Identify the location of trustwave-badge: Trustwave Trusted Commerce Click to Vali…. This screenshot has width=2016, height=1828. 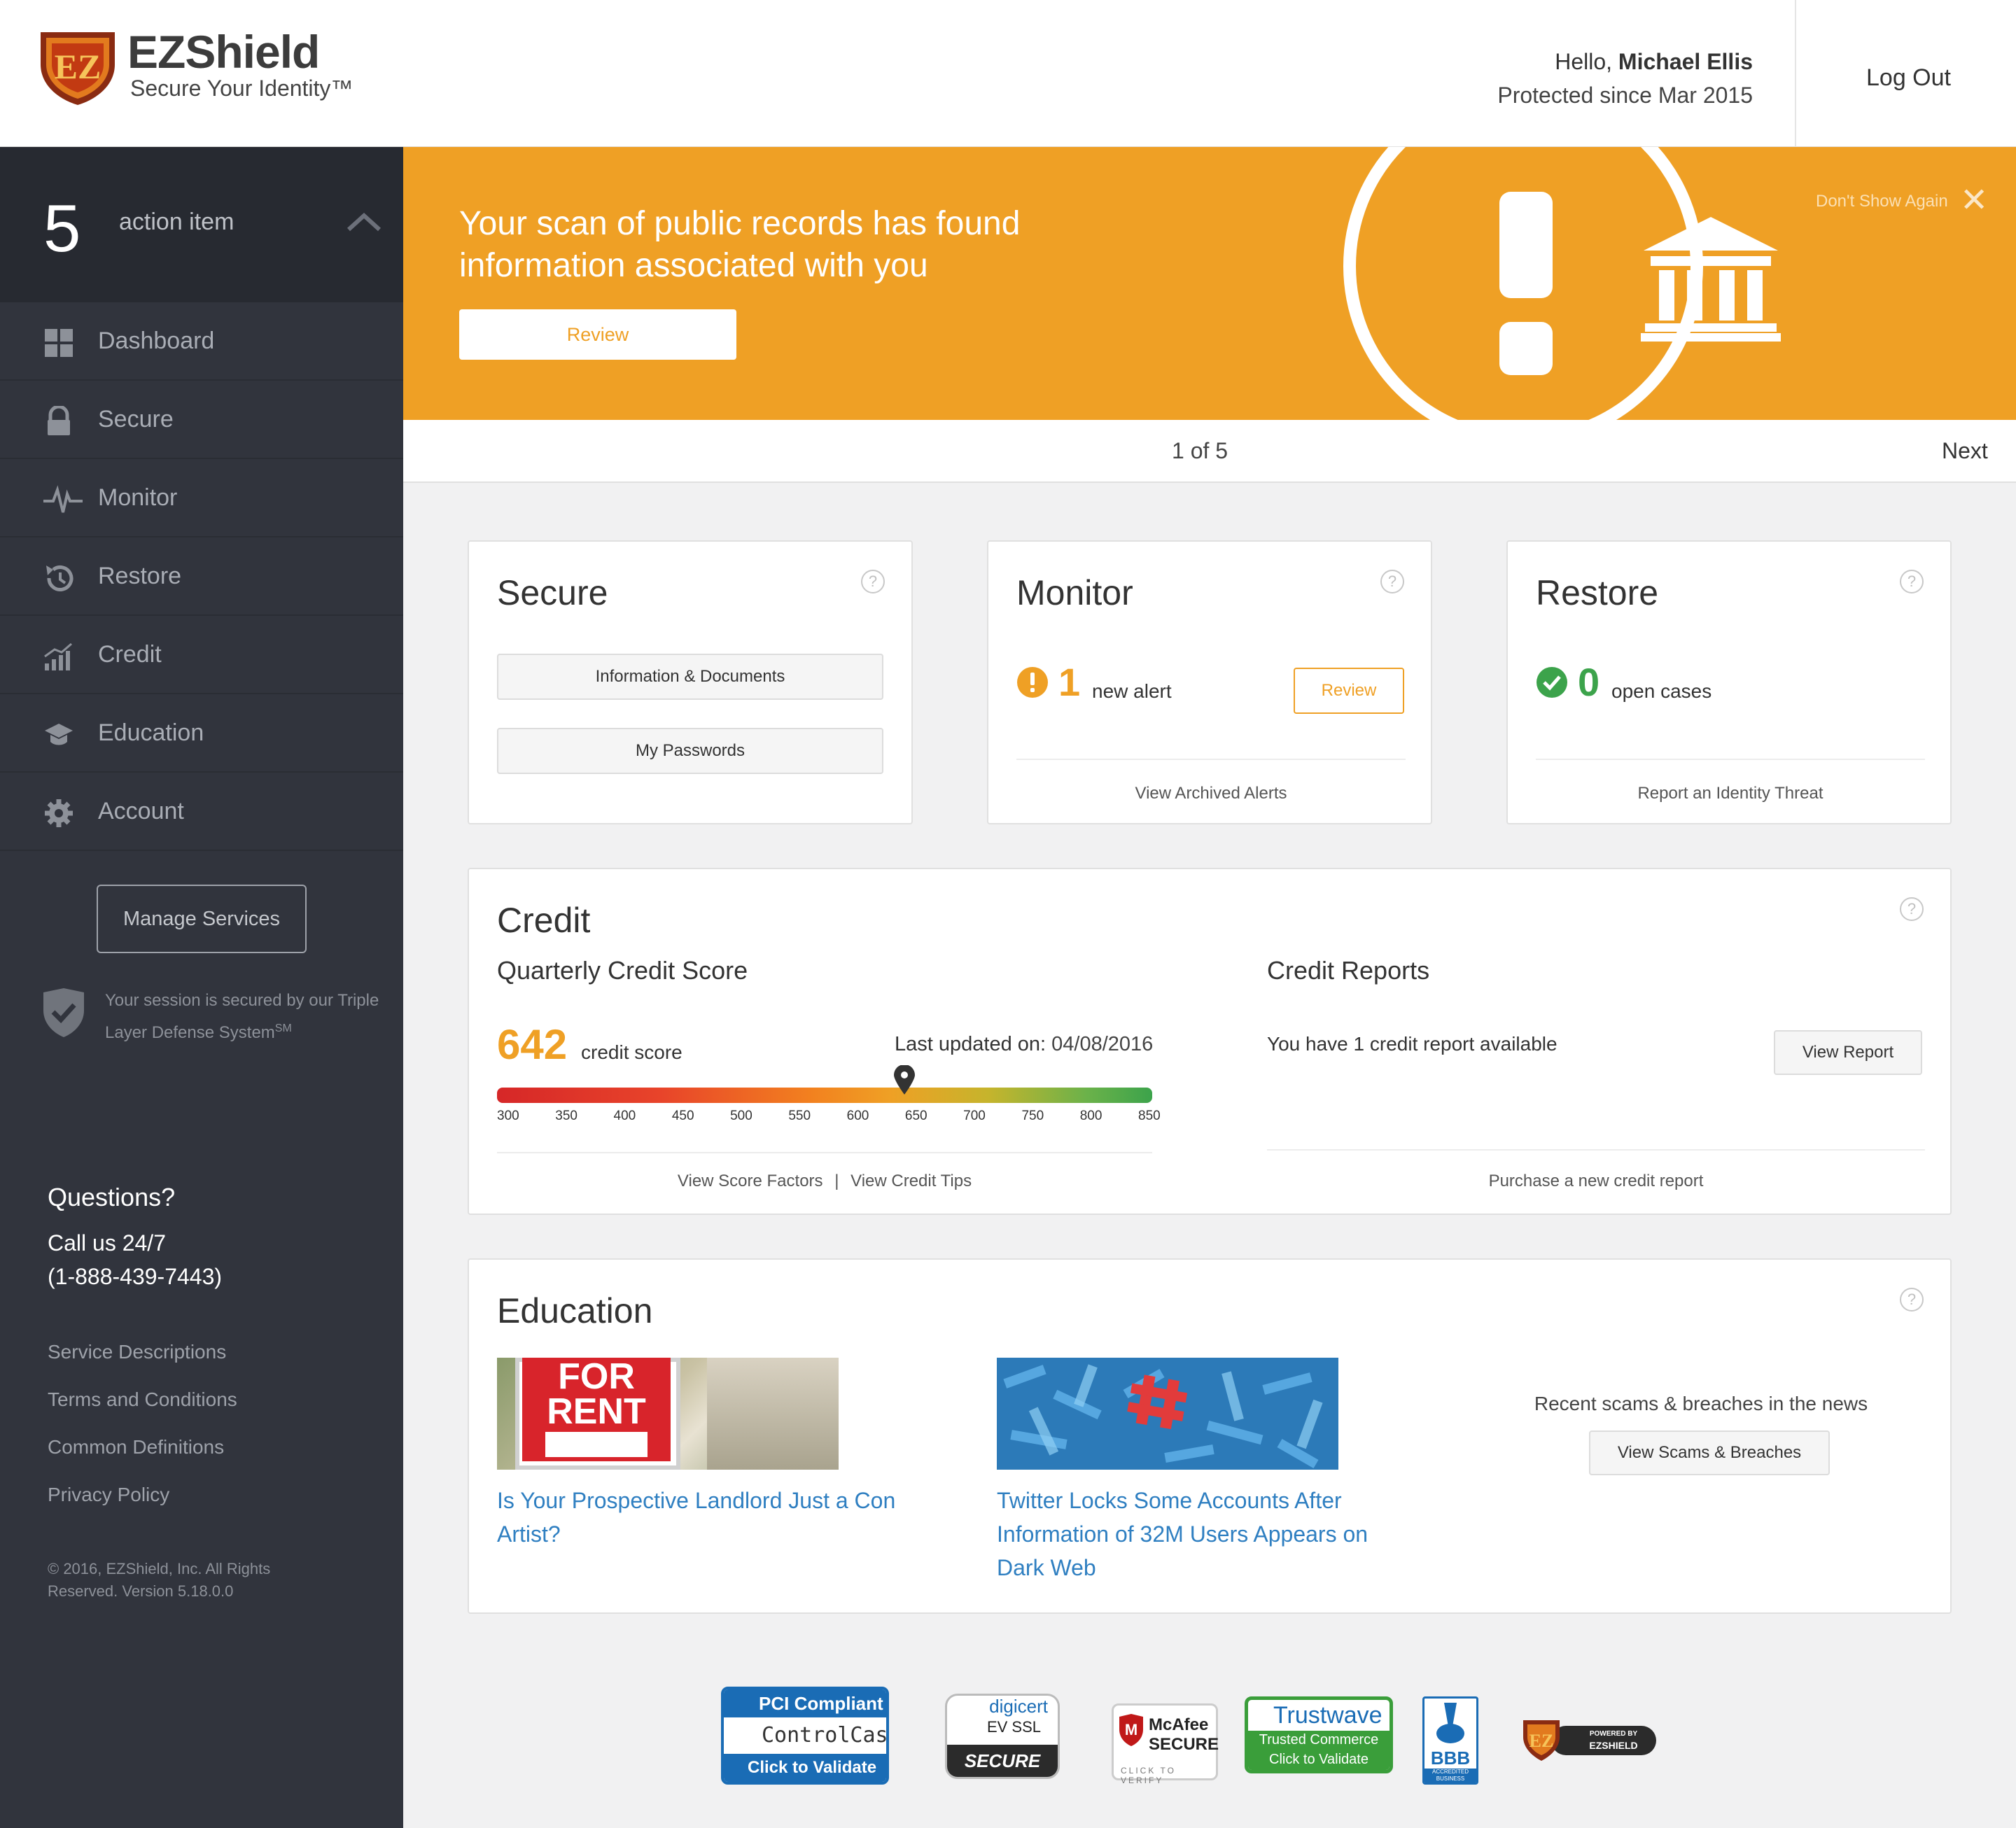
(1319, 1735).